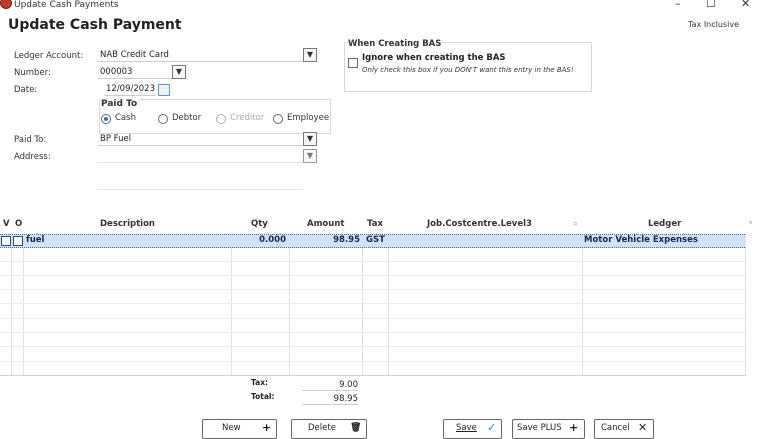 Image resolution: width=761 pixels, height=439 pixels. Describe the element at coordinates (26, 90) in the screenshot. I see `date-label: Date:` at that location.